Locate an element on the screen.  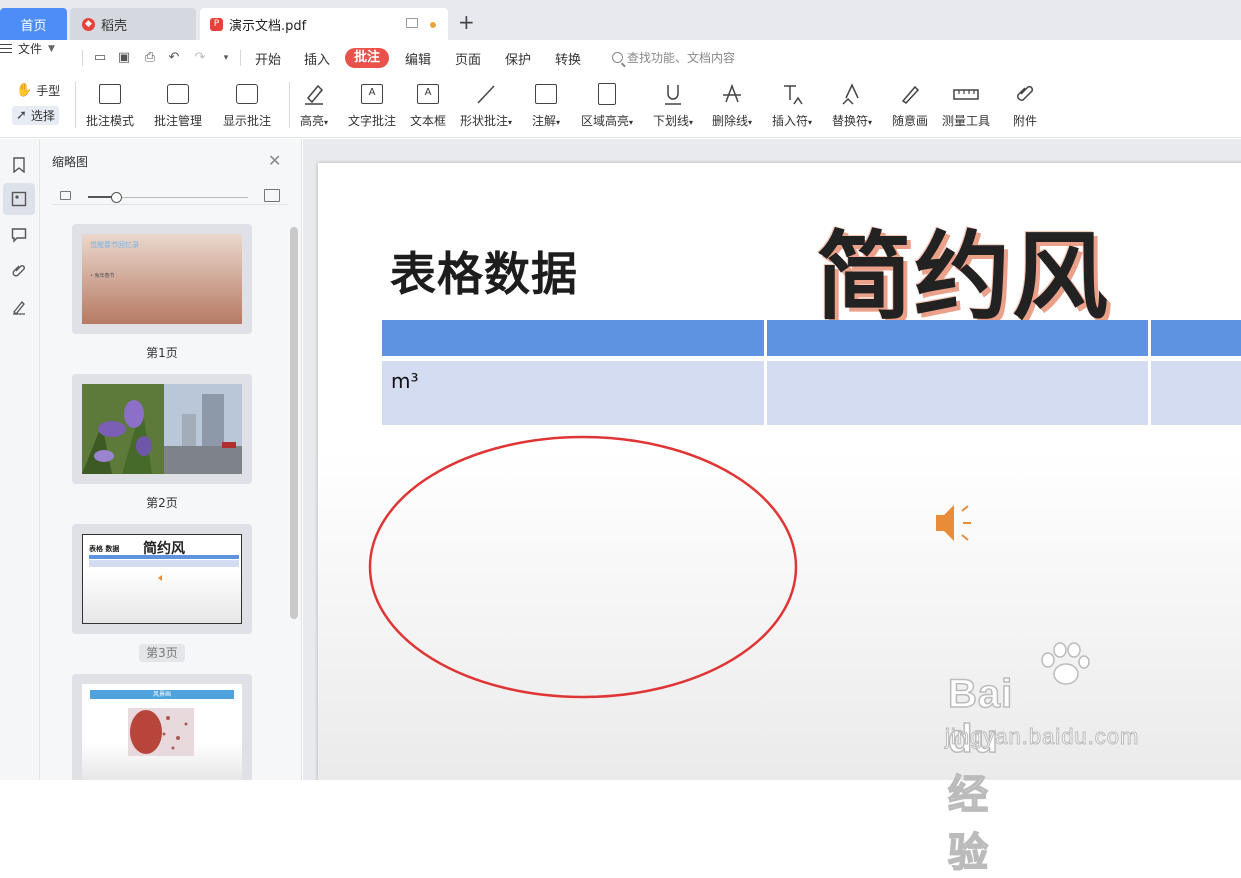
tab-daoke: ◆ 稻壳 is located at coordinates (133, 24).